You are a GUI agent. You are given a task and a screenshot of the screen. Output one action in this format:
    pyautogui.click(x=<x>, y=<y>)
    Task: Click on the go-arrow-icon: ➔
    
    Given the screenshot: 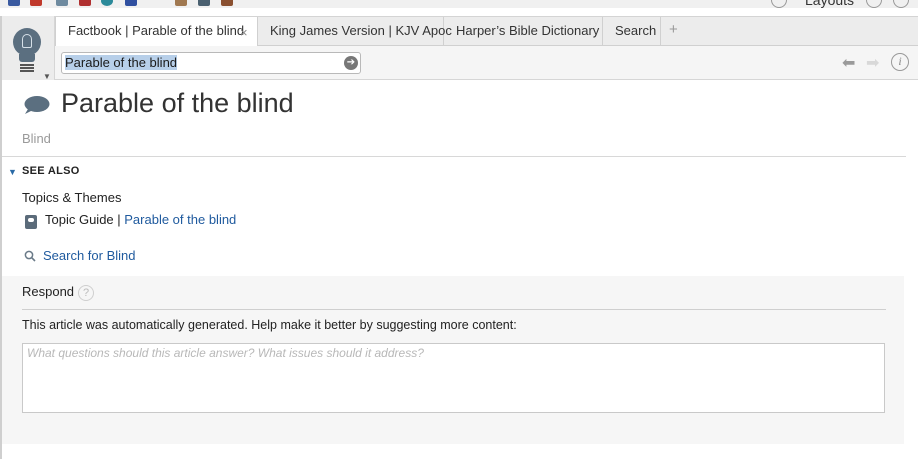 What is the action you would take?
    pyautogui.click(x=351, y=63)
    